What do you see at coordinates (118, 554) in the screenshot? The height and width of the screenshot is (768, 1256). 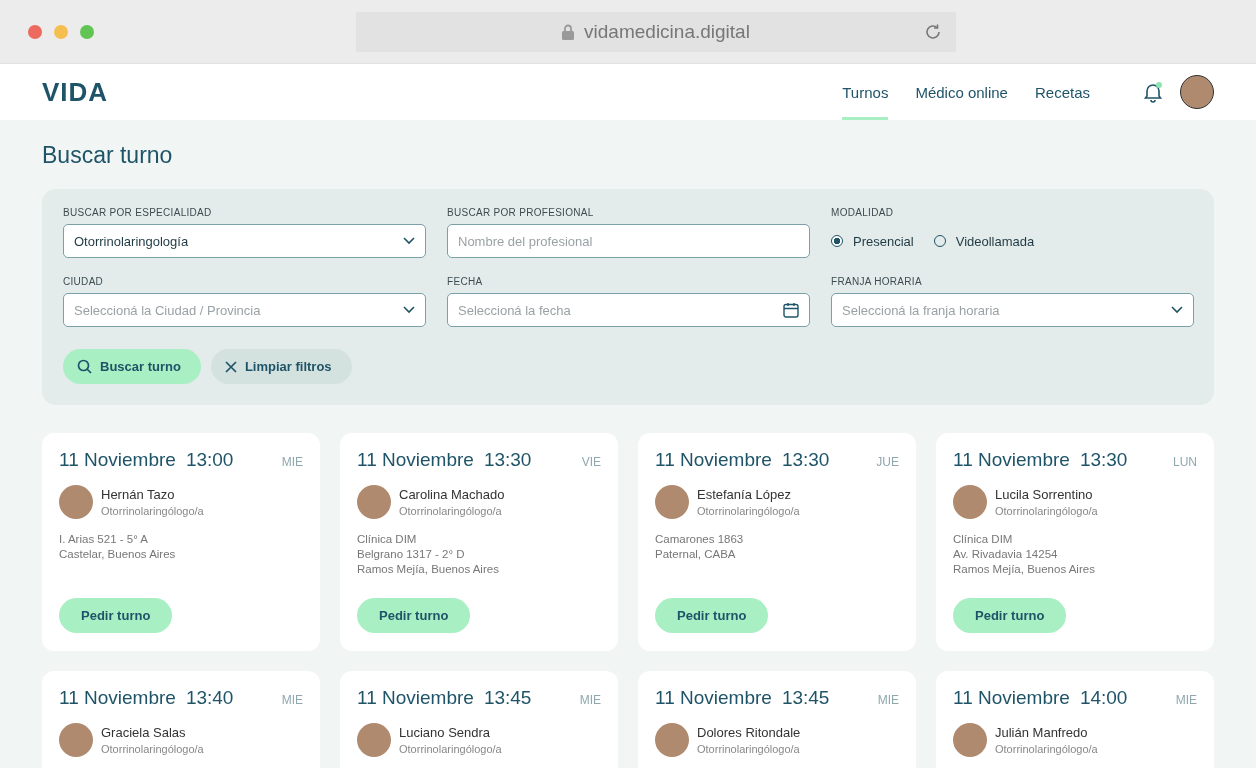 I see `address-line: Castelar, Buenos Aires` at bounding box center [118, 554].